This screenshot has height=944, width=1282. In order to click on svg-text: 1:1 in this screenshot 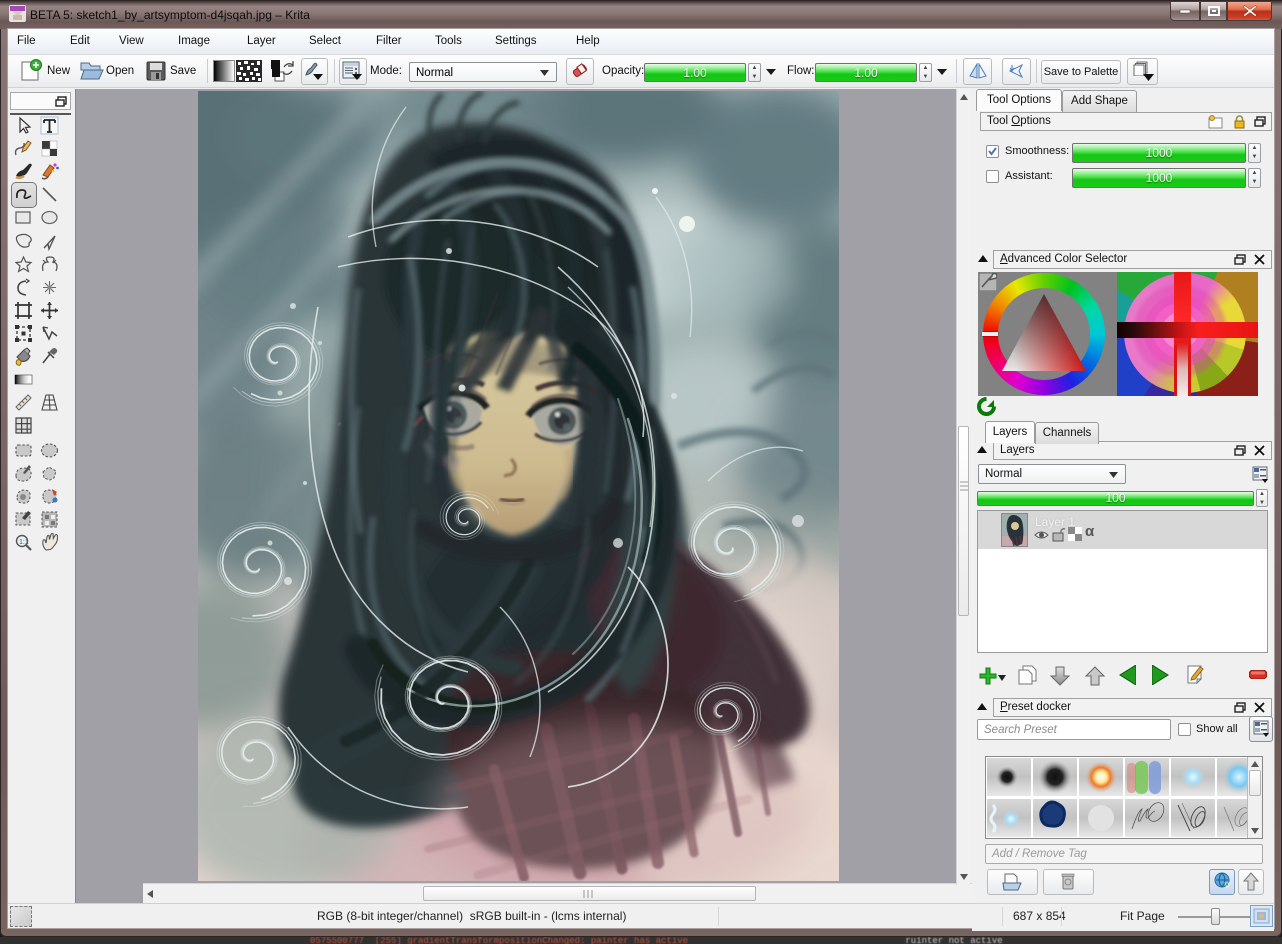, I will do `click(24, 542)`.